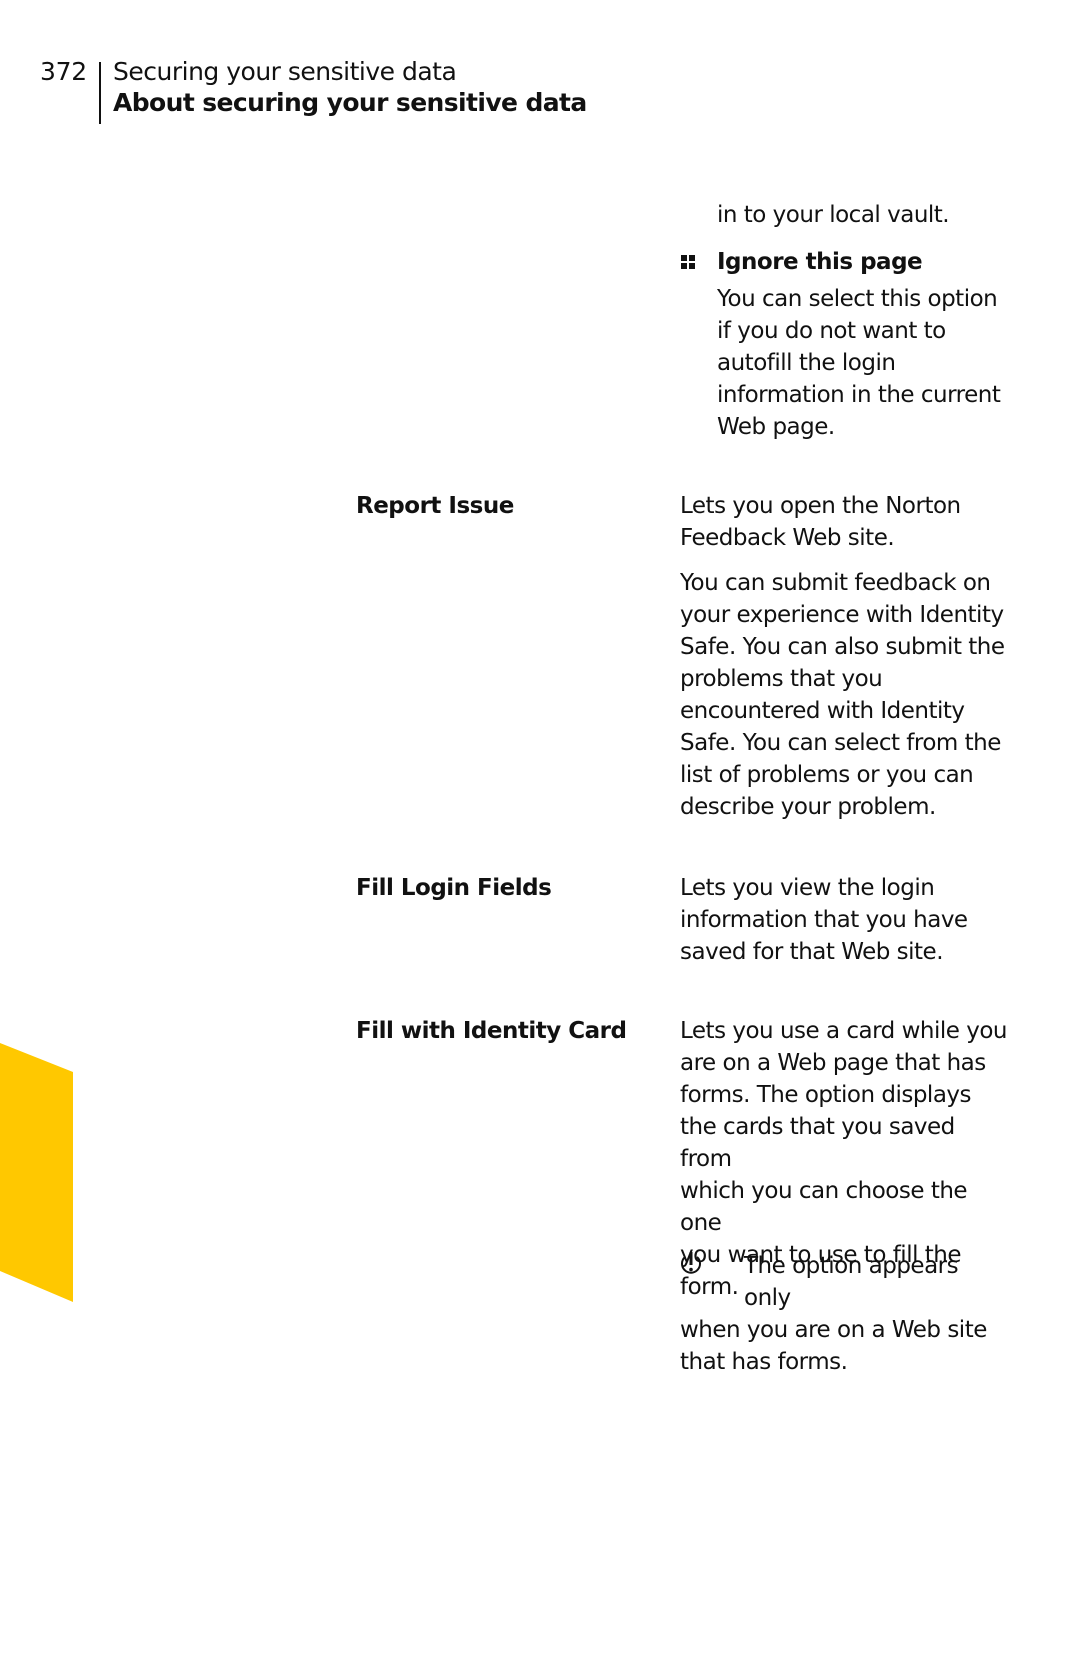 The width and height of the screenshot is (1080, 1680). What do you see at coordinates (826, 1095) in the screenshot?
I see `text-line: forms. The option displays` at bounding box center [826, 1095].